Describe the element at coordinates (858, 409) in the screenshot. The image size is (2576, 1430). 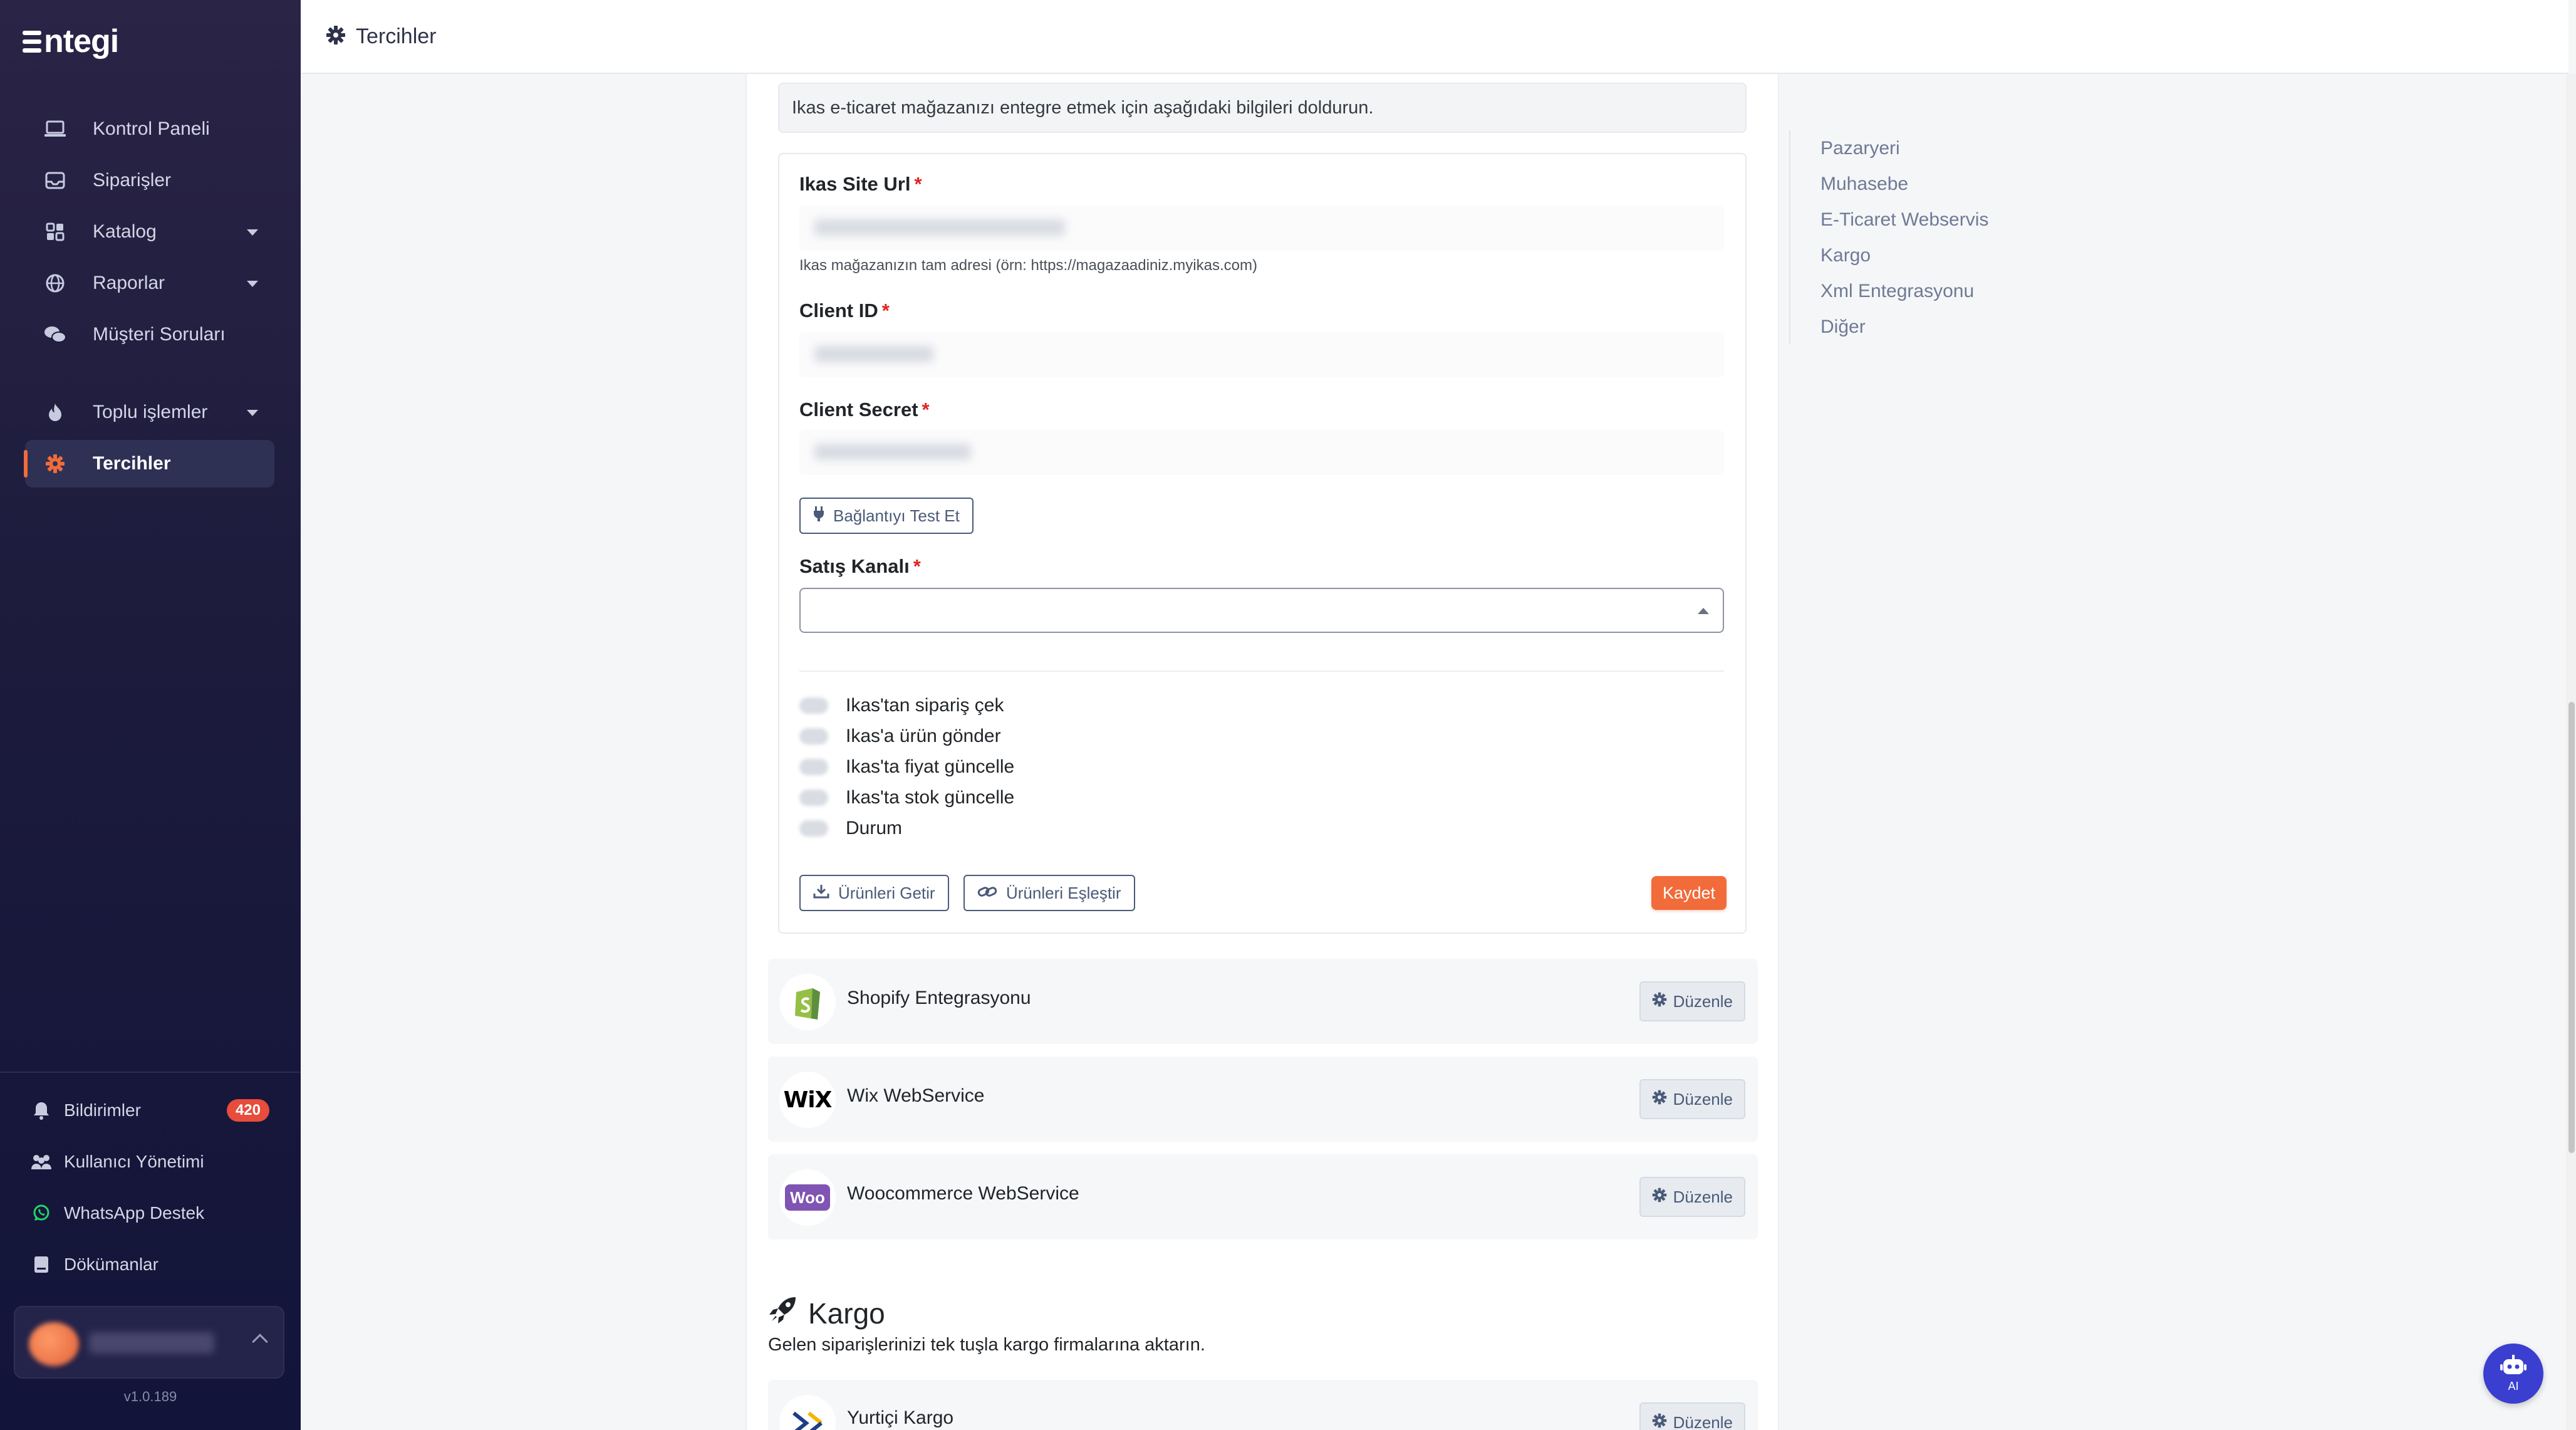
I see `client-secret-label-text: Client Secret` at that location.